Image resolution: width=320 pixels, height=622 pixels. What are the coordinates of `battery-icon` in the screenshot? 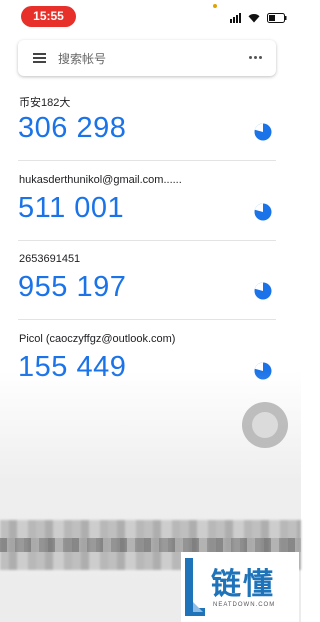 It's located at (277, 18).